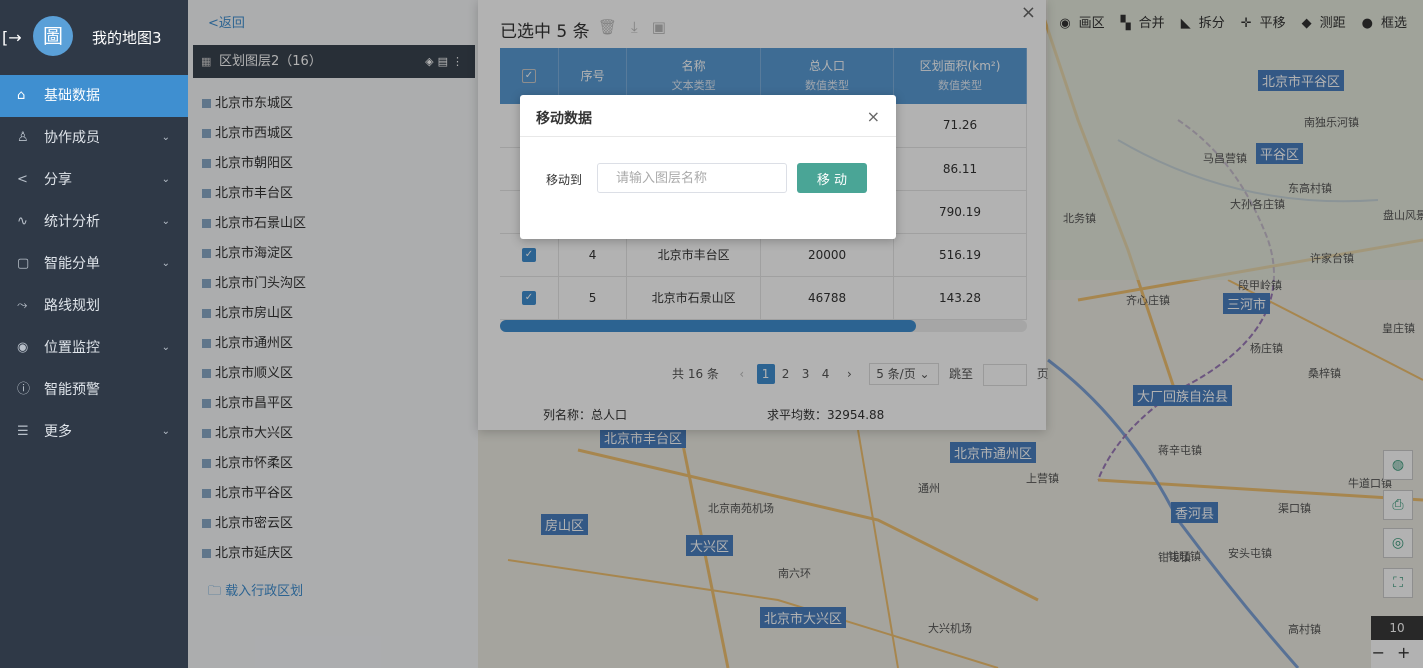 This screenshot has height=668, width=1423. What do you see at coordinates (72, 222) in the screenshot?
I see `nav-label: 统计分析` at bounding box center [72, 222].